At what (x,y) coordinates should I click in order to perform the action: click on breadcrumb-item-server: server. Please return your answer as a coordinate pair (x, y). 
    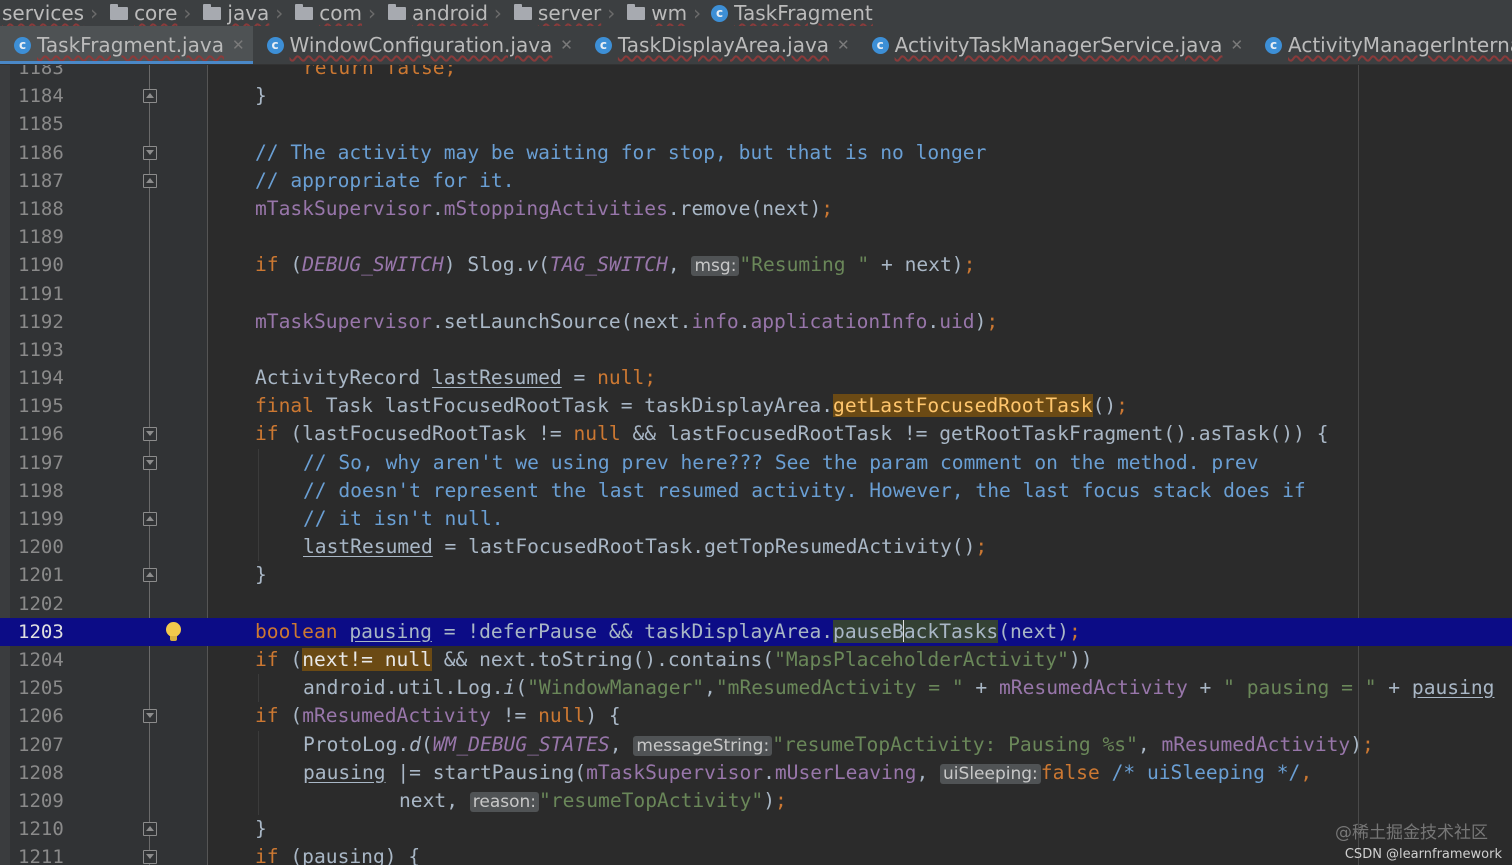
    Looking at the image, I should click on (553, 13).